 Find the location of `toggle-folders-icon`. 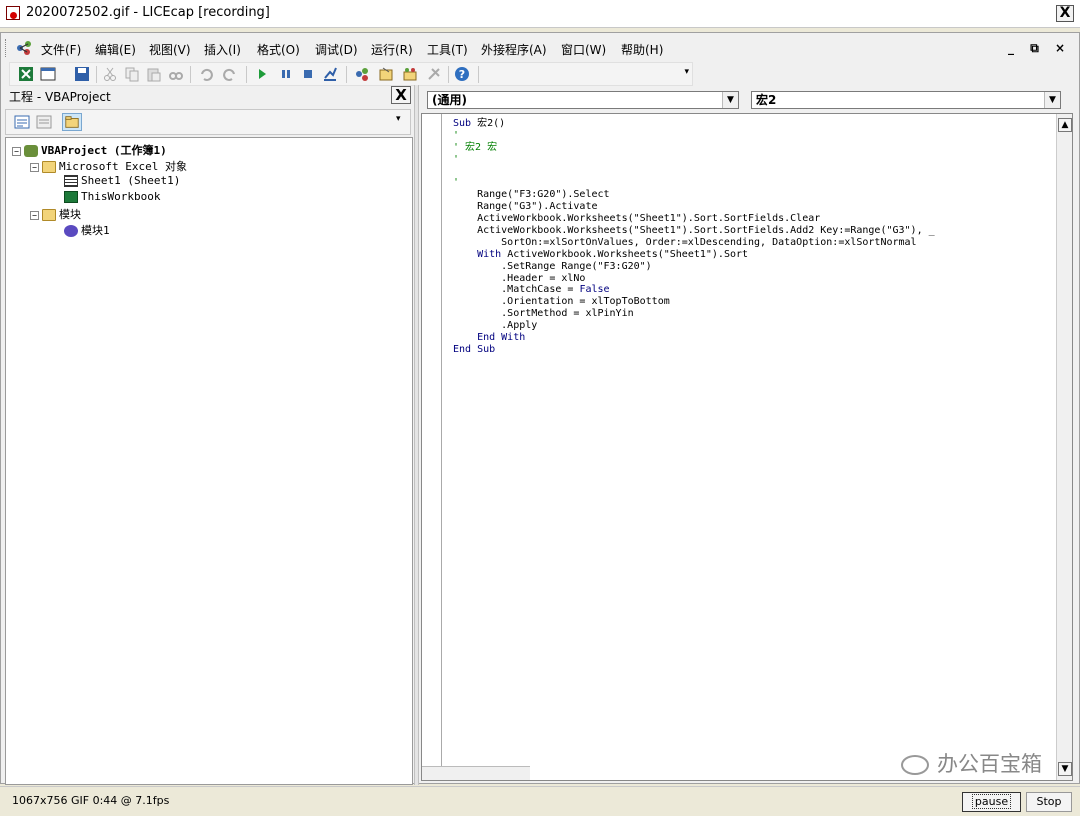

toggle-folders-icon is located at coordinates (72, 122).